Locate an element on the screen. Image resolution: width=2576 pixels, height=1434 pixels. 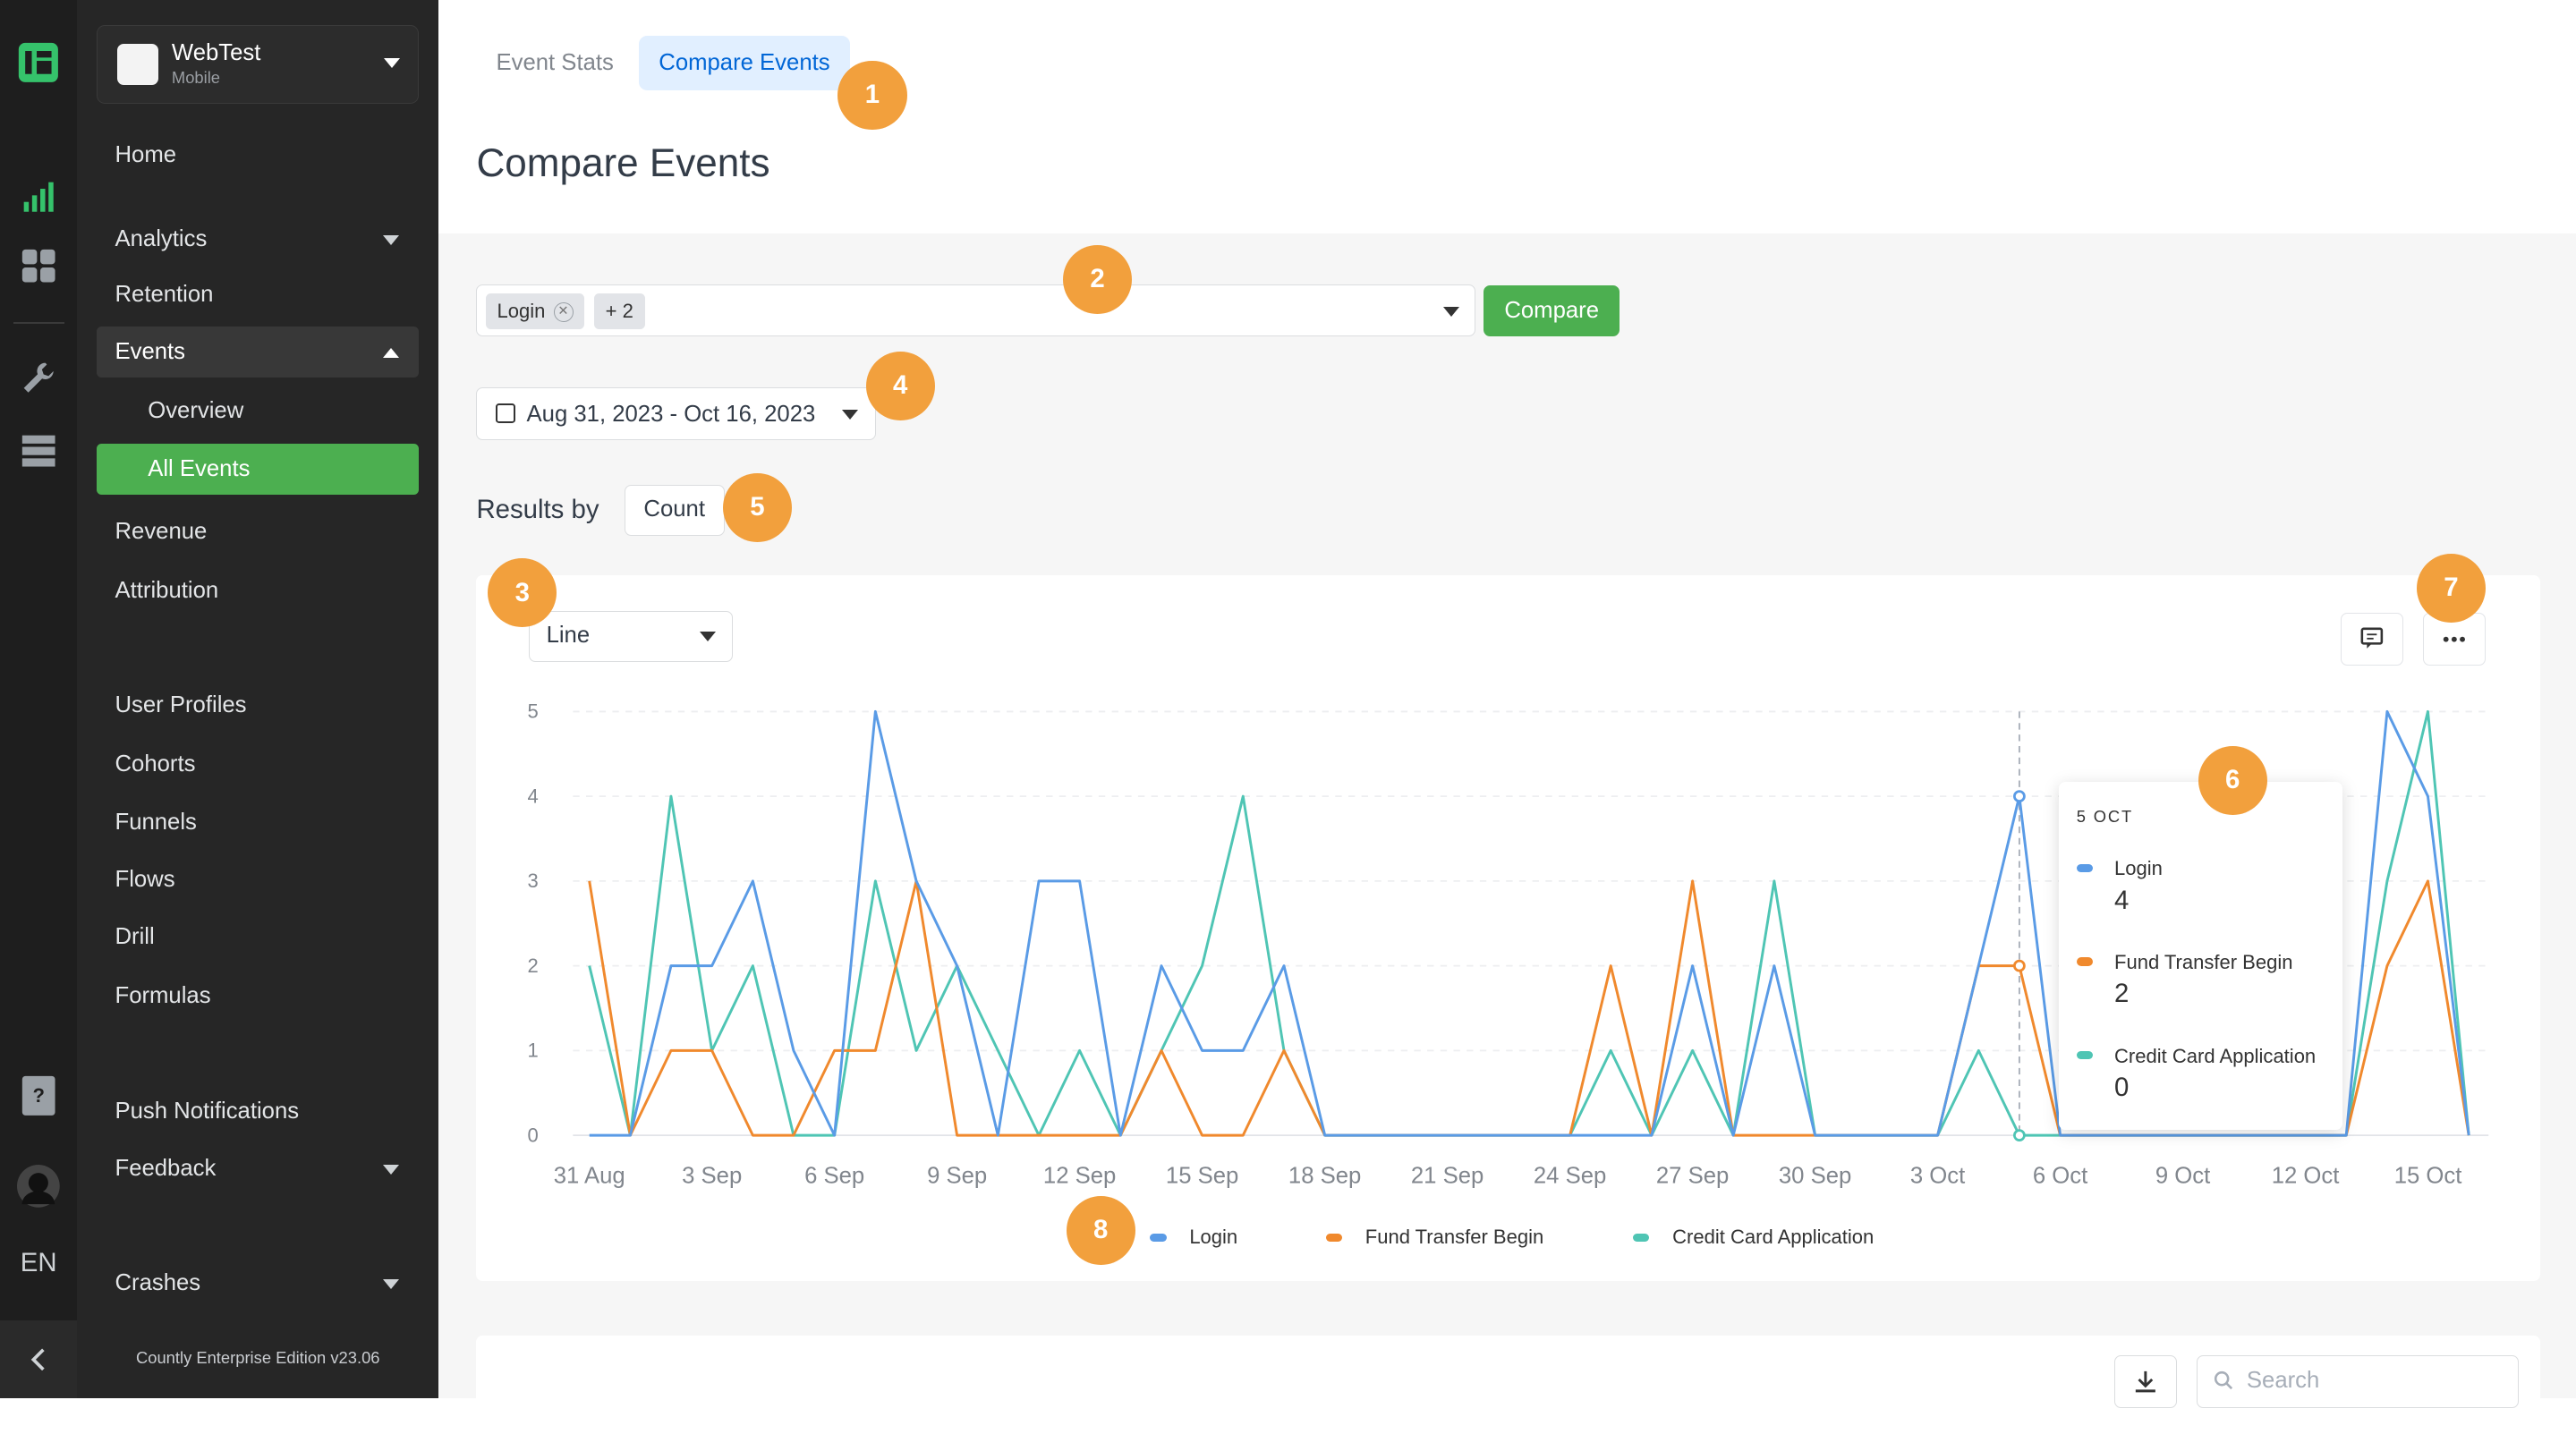
sidebar-item-analytics: Analytics is located at coordinates (258, 239).